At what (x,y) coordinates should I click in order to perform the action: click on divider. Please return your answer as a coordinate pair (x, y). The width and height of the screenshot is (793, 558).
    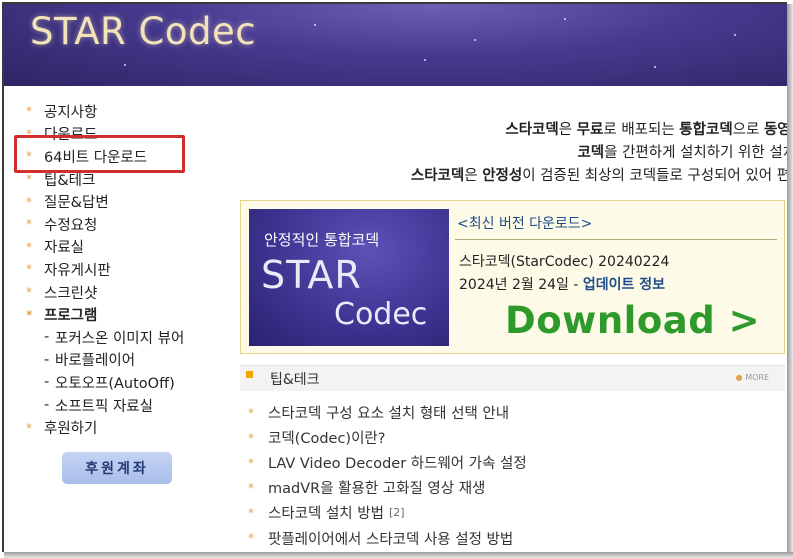
    Looking at the image, I should click on (616, 239).